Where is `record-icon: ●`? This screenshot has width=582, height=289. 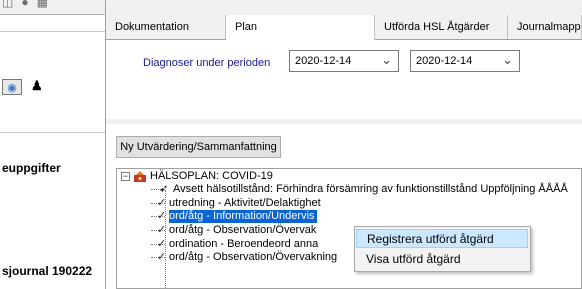 record-icon: ● is located at coordinates (24, 5).